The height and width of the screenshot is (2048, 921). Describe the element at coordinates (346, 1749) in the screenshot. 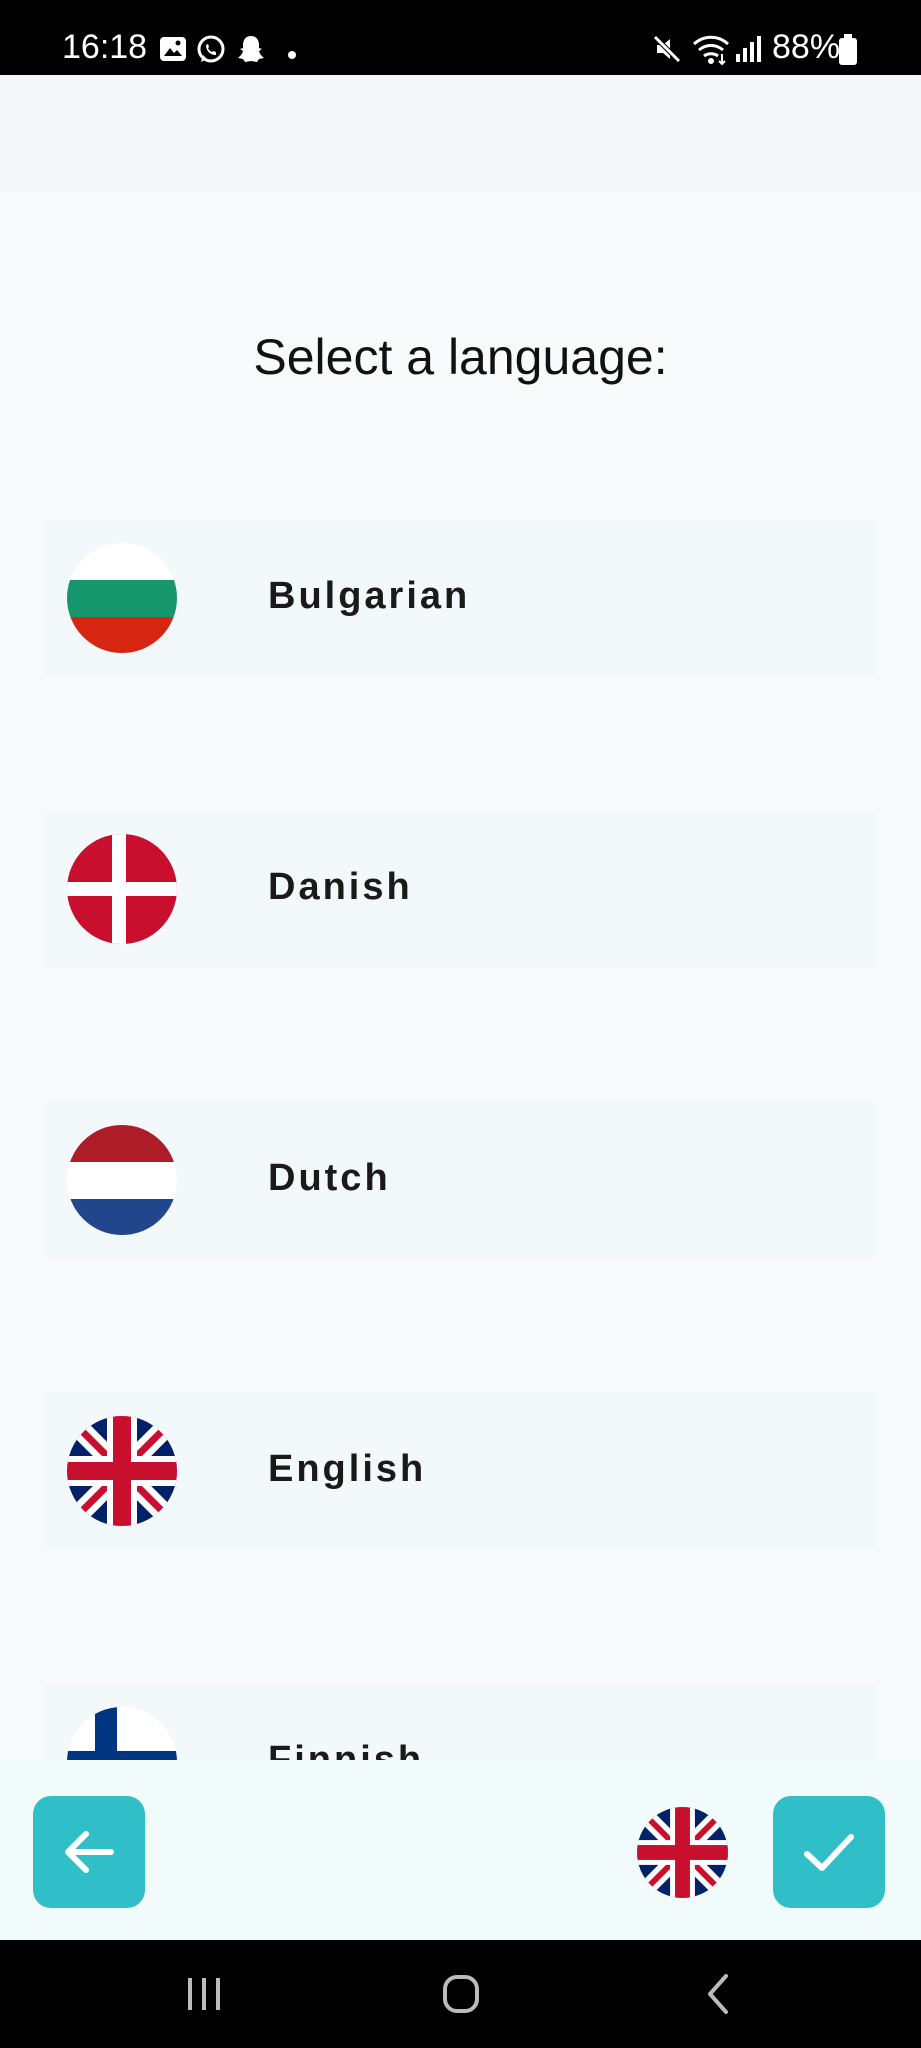

I see `language-label: Finnish` at that location.